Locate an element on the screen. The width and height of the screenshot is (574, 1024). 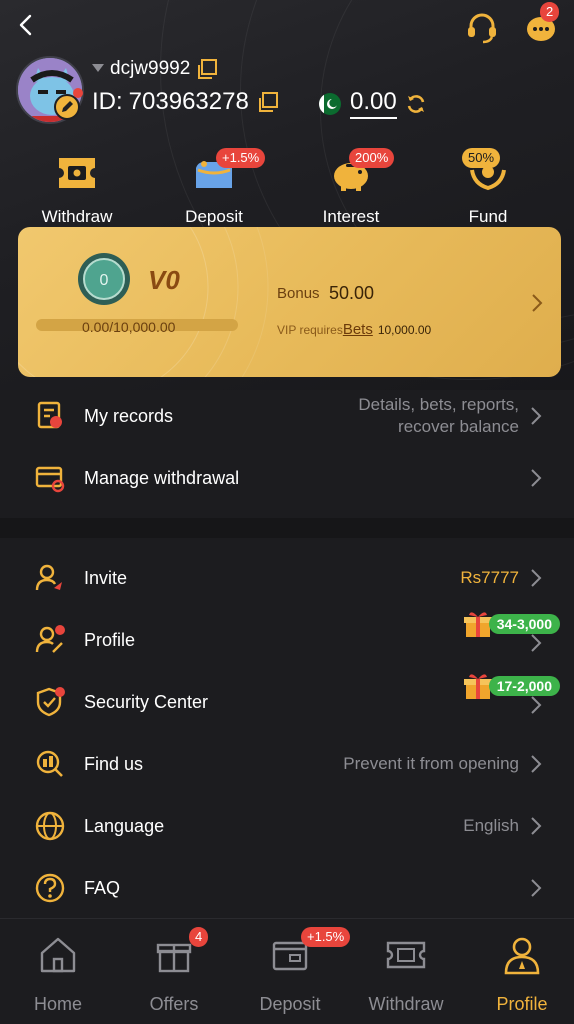
menu-label: Invite is located at coordinates (106, 577).